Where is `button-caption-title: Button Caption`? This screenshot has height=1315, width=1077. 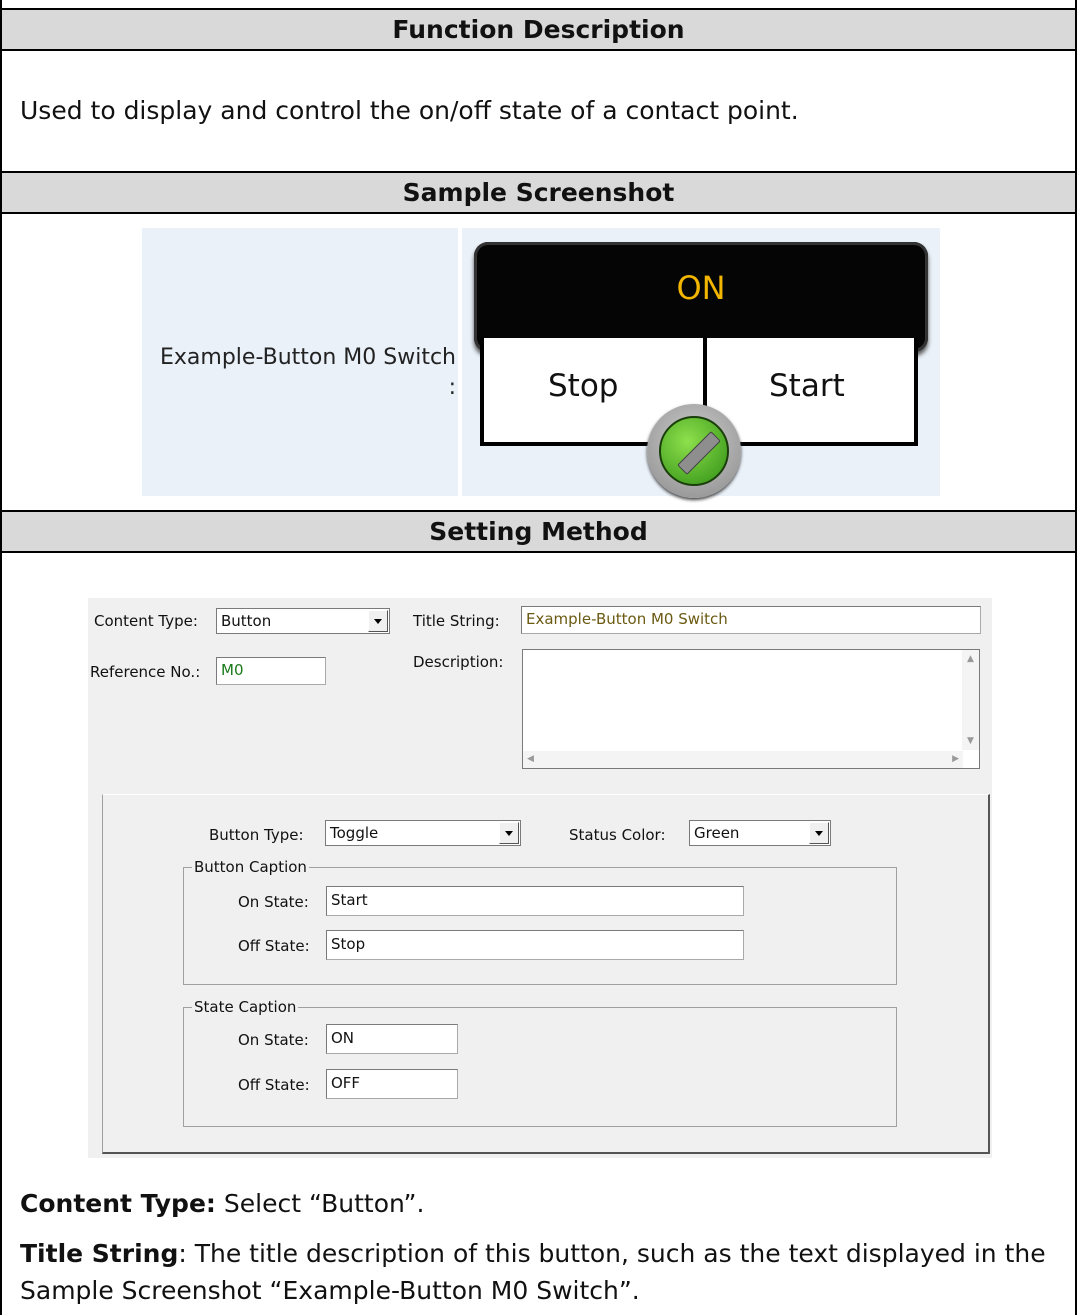
button-caption-title: Button Caption is located at coordinates (250, 867).